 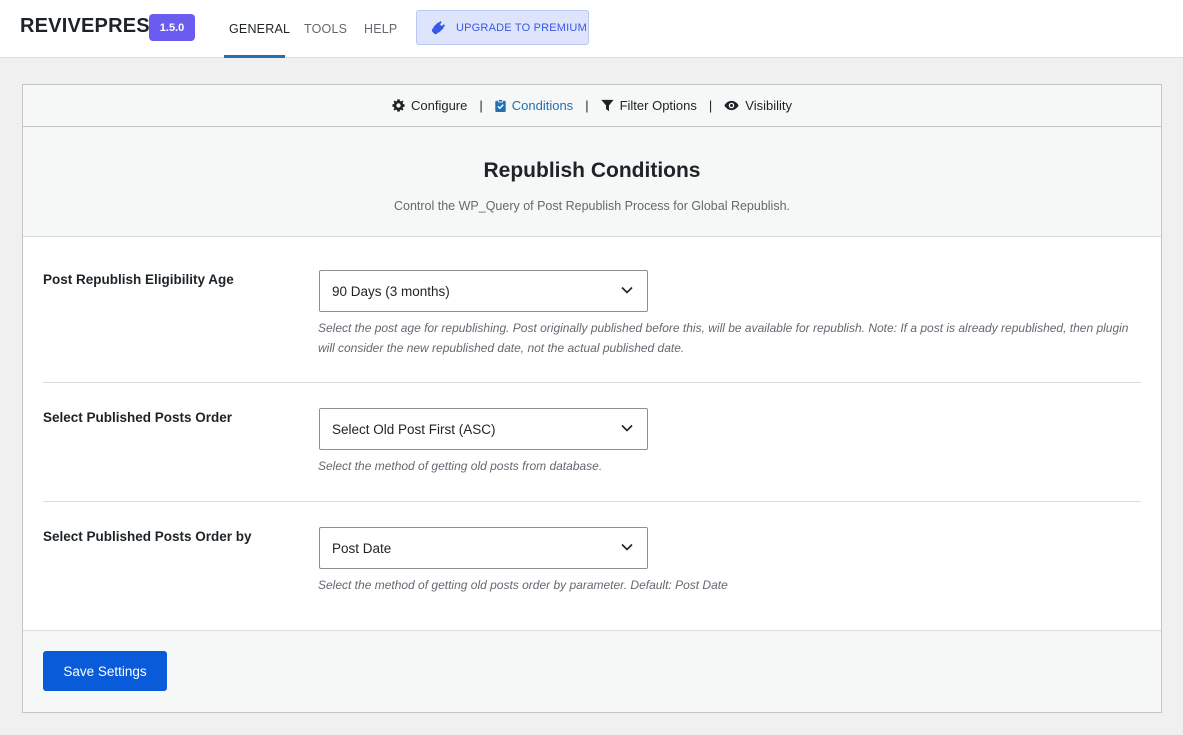 I want to click on active-tab-indicator, so click(x=254, y=56).